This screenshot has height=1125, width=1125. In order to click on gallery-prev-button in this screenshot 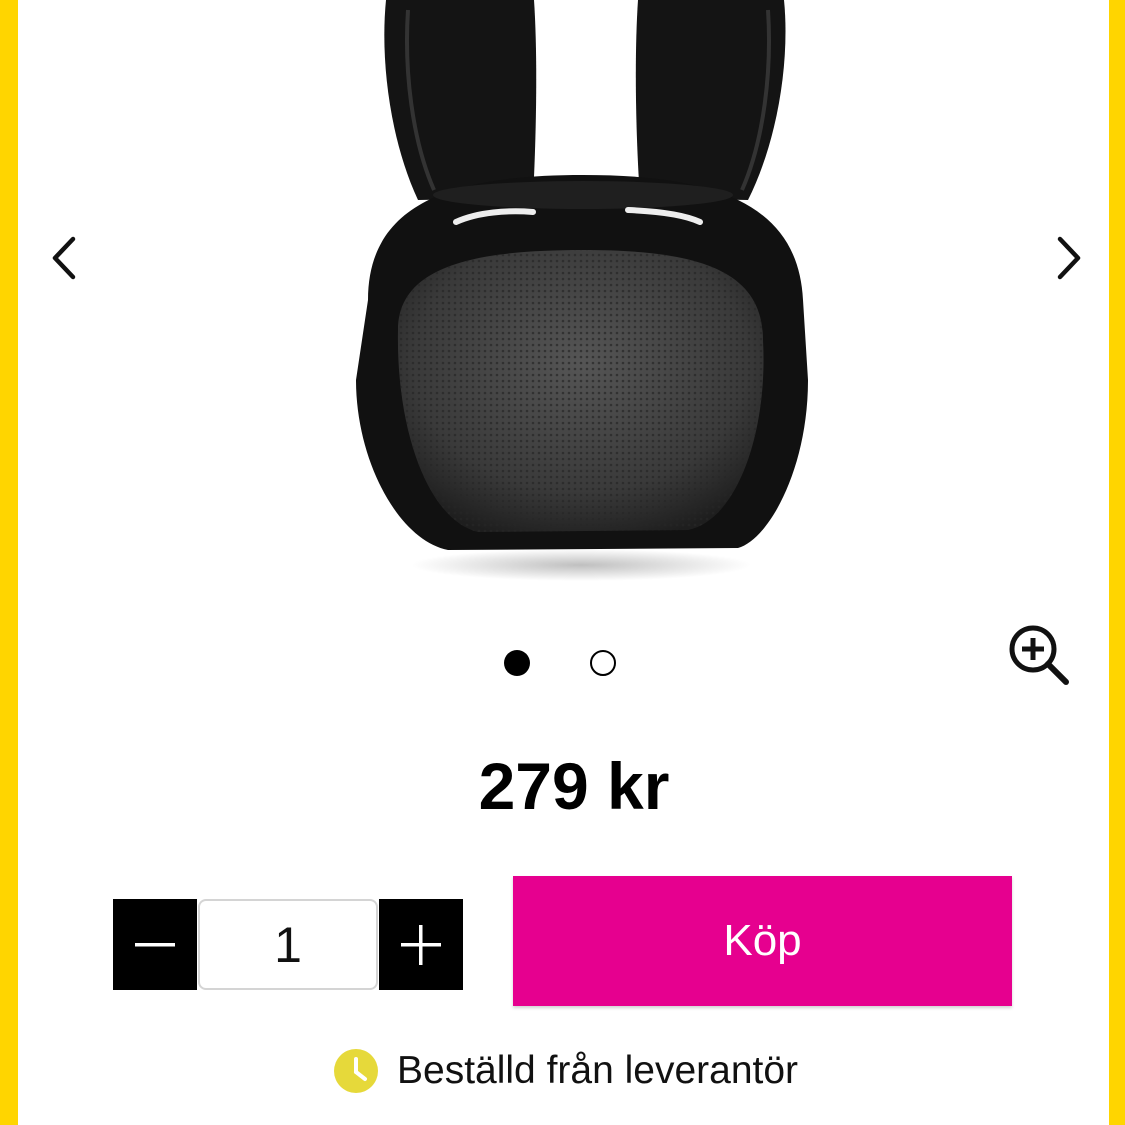, I will do `click(64, 258)`.